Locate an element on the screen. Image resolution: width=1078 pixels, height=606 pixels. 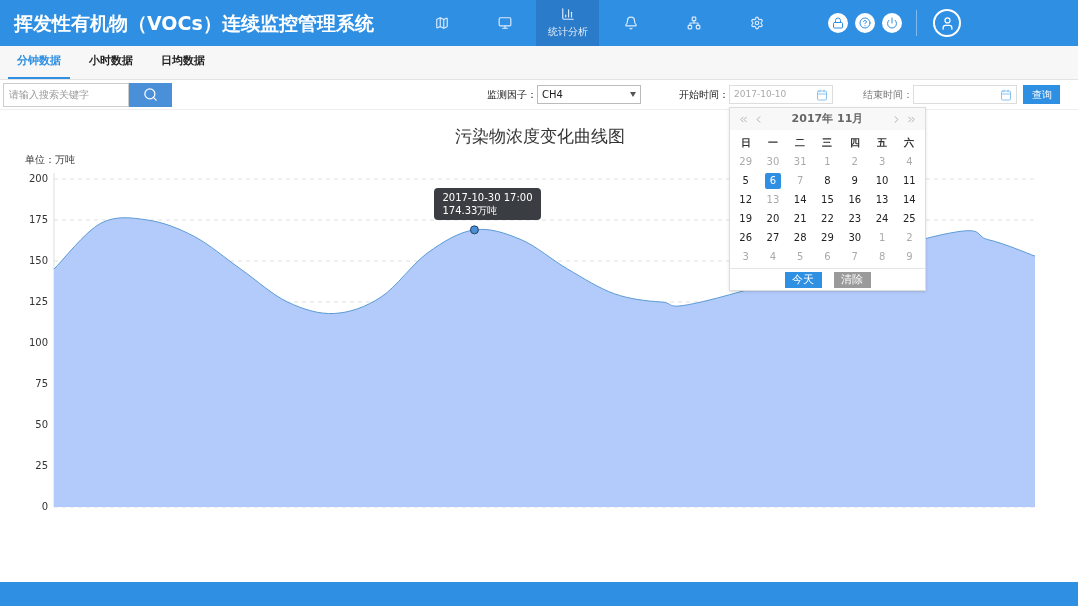
search-icon is located at coordinates (150, 94).